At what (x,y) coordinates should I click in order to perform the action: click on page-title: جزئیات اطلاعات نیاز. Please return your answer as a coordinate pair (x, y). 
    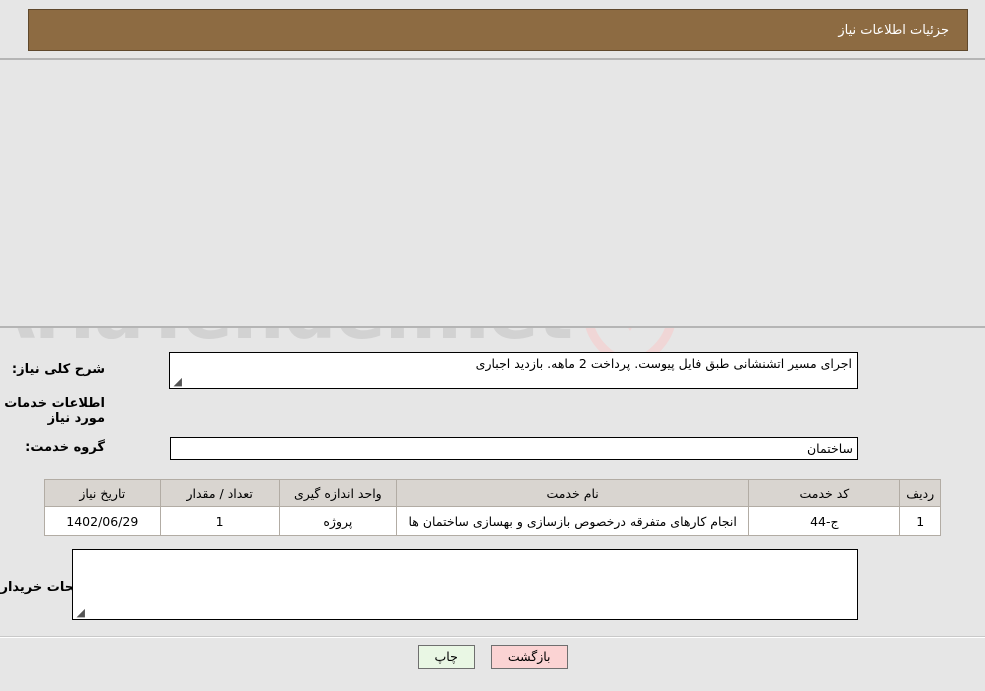
    Looking at the image, I should click on (893, 30).